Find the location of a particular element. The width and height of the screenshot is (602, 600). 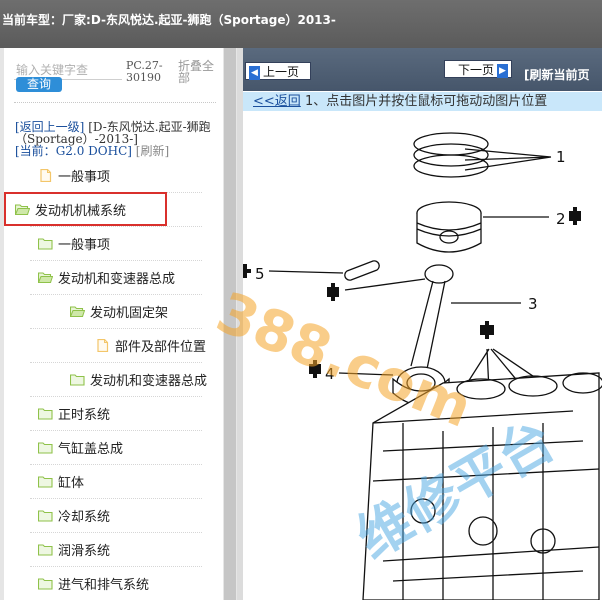

tree-item-label: 冷却系统 is located at coordinates (84, 517).